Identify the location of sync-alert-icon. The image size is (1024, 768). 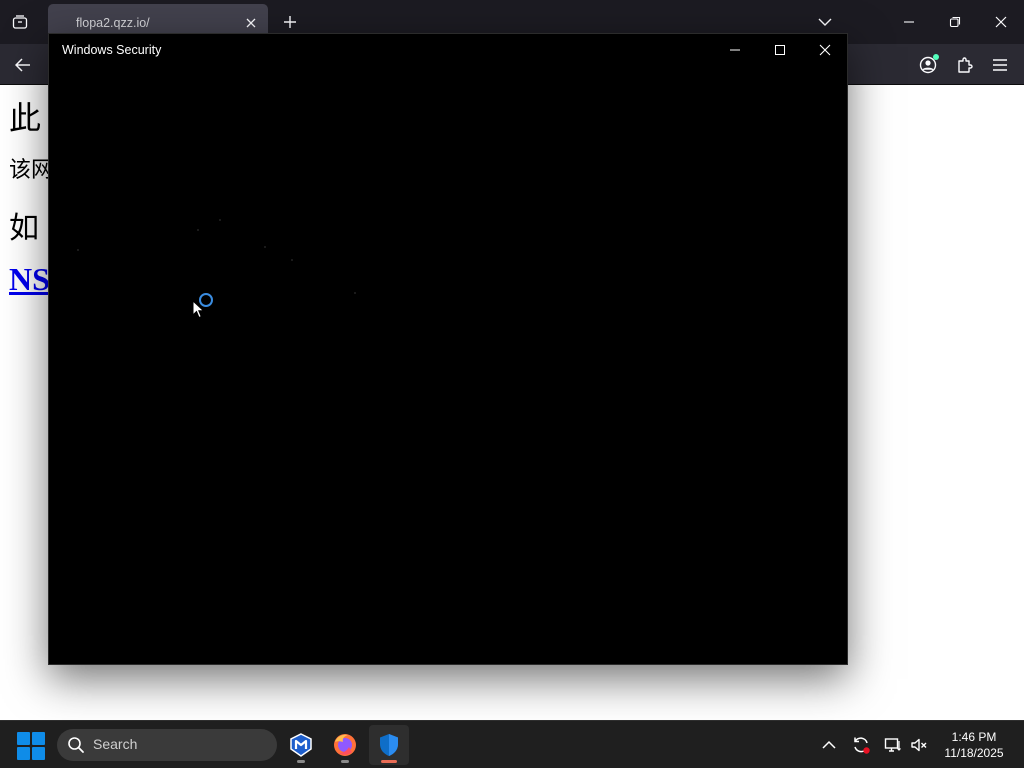
(861, 745).